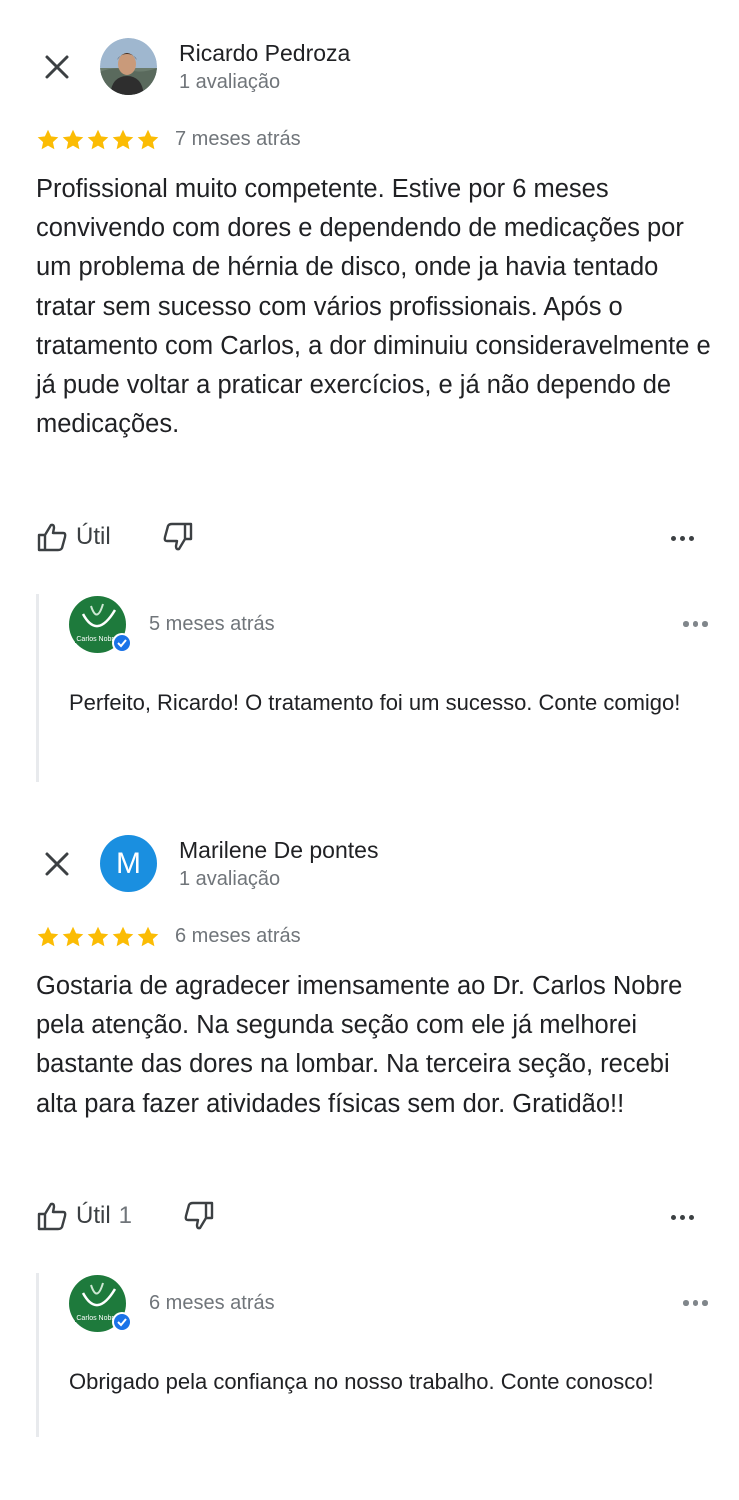 The image size is (739, 1500). I want to click on helpful-button: Útil, so click(77, 537).